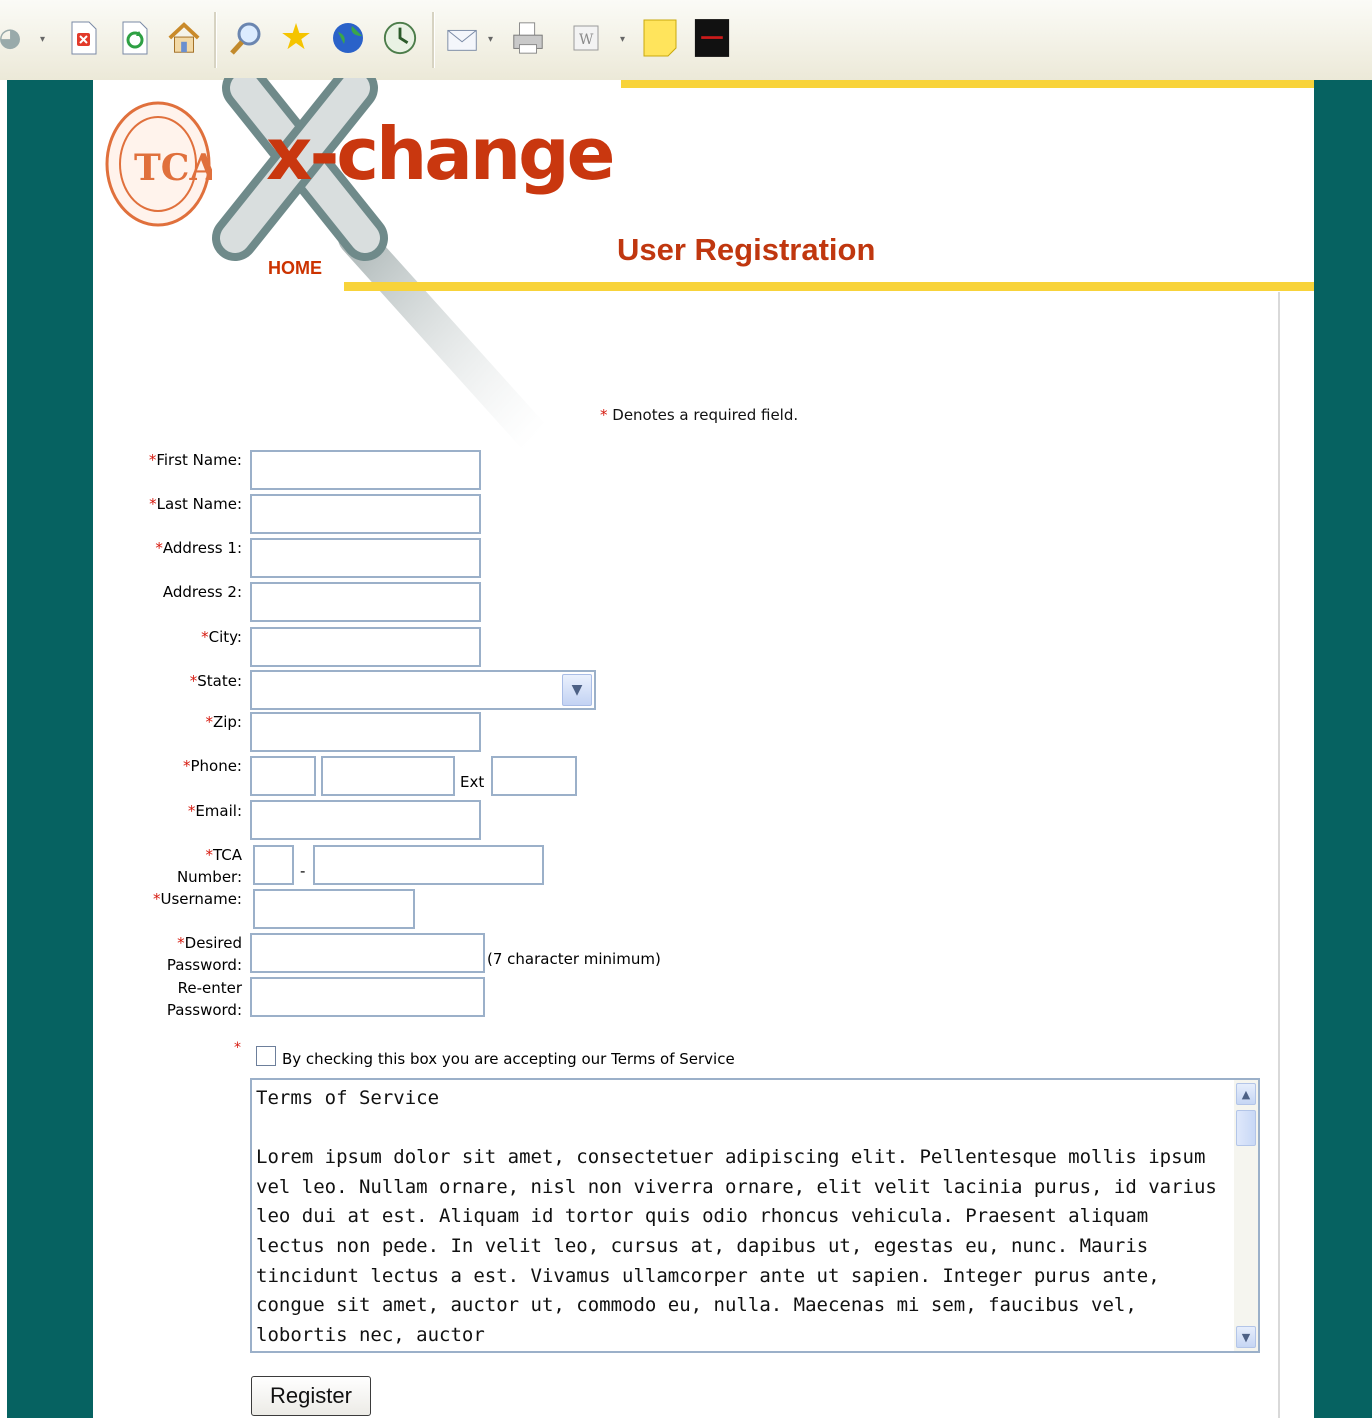  What do you see at coordinates (1246, 1128) in the screenshot?
I see `scrollbar-thumb` at bounding box center [1246, 1128].